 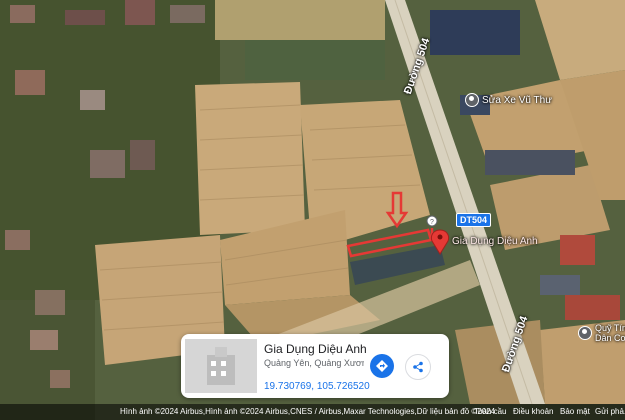 I want to click on place-title: Gia Dụng Diệu Anh, so click(x=315, y=349).